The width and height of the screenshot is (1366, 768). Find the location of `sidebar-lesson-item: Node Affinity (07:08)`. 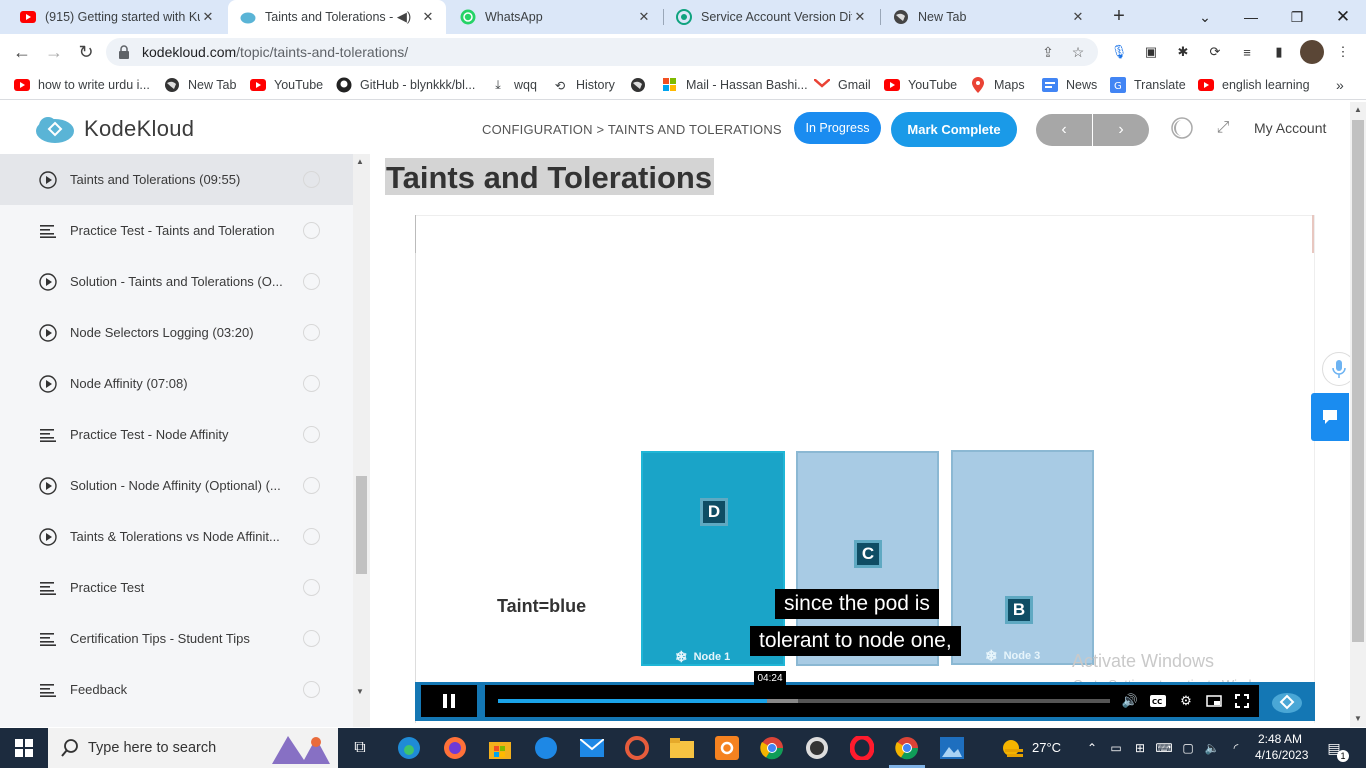

sidebar-lesson-item: Node Affinity (07:08) is located at coordinates (176, 383).